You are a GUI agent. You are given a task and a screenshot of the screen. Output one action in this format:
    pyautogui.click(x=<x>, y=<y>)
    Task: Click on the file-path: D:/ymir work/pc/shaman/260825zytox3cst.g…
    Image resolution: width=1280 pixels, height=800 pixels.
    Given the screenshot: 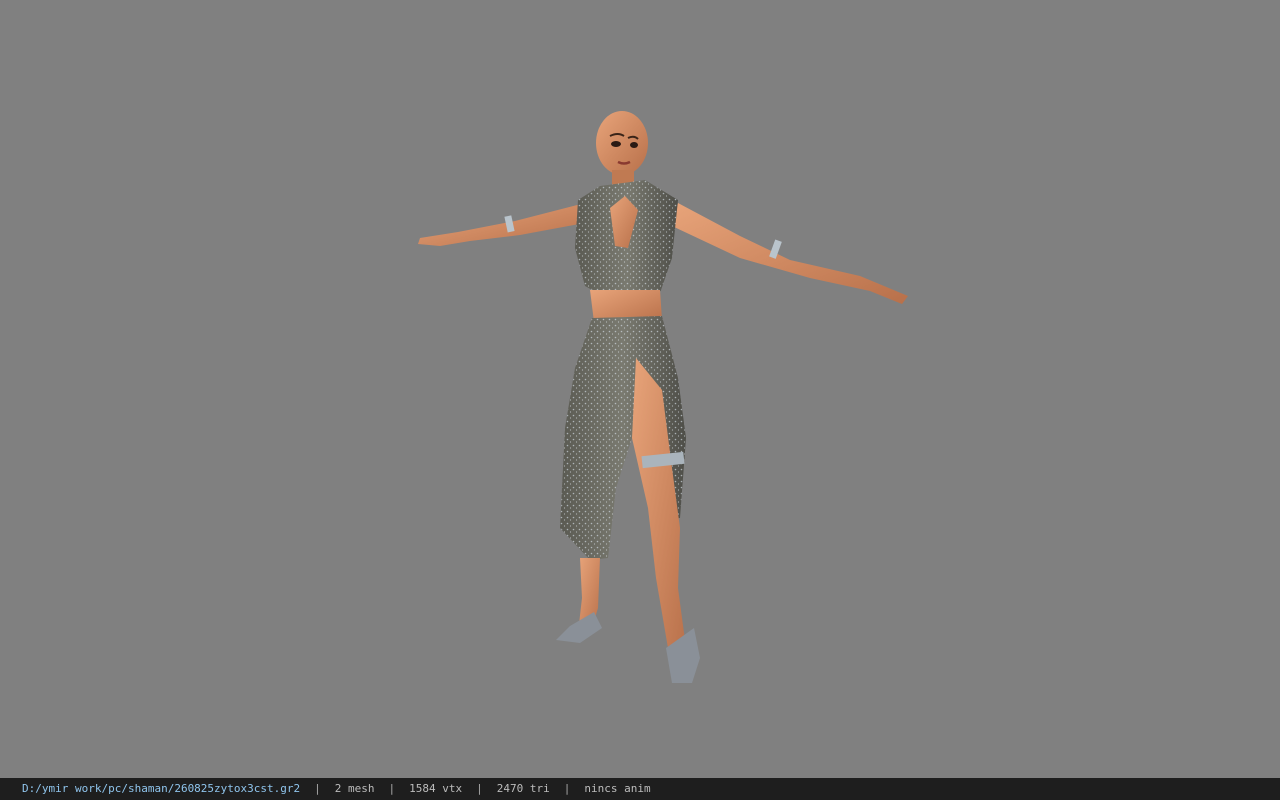 What is the action you would take?
    pyautogui.click(x=161, y=788)
    